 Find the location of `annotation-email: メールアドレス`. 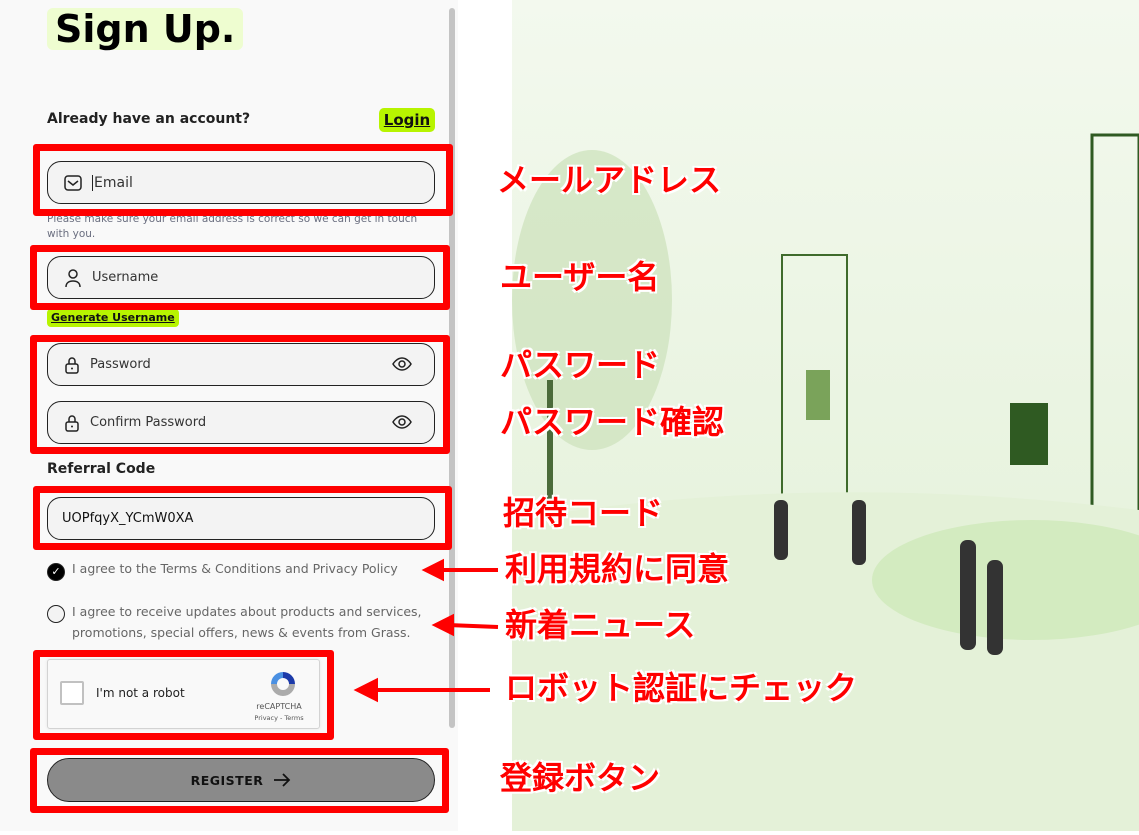

annotation-email: メールアドレス is located at coordinates (609, 180).